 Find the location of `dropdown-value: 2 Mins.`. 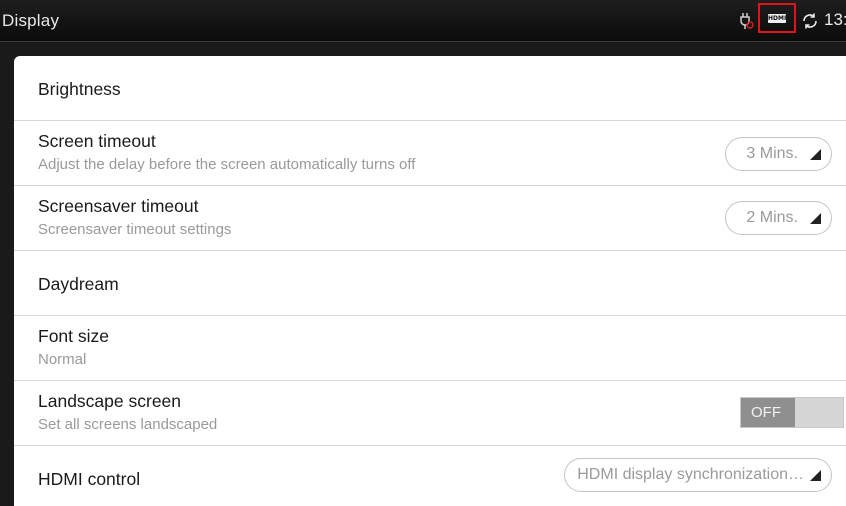

dropdown-value: 2 Mins. is located at coordinates (772, 217).